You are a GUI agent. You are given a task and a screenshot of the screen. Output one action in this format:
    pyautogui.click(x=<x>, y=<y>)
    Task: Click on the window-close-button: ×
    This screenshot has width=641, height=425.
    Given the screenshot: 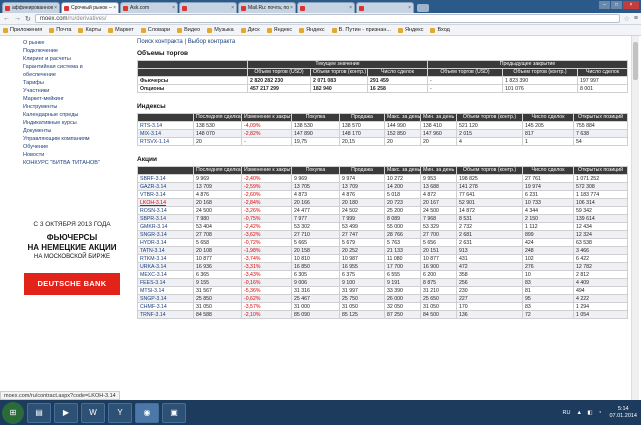 What is the action you would take?
    pyautogui.click(x=631, y=5)
    